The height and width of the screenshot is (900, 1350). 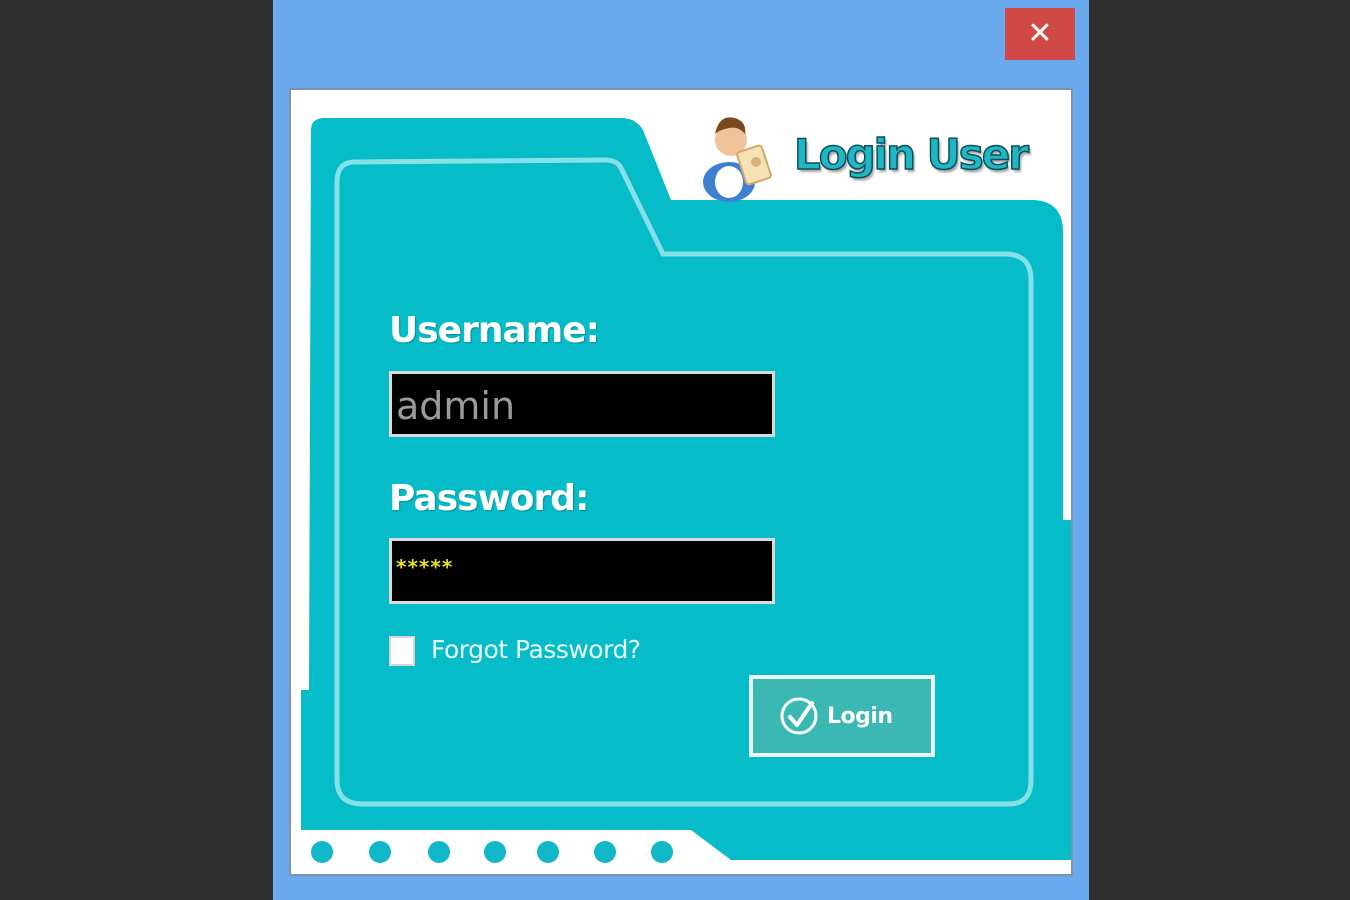 I want to click on close-icon: ✕, so click(x=1040, y=33).